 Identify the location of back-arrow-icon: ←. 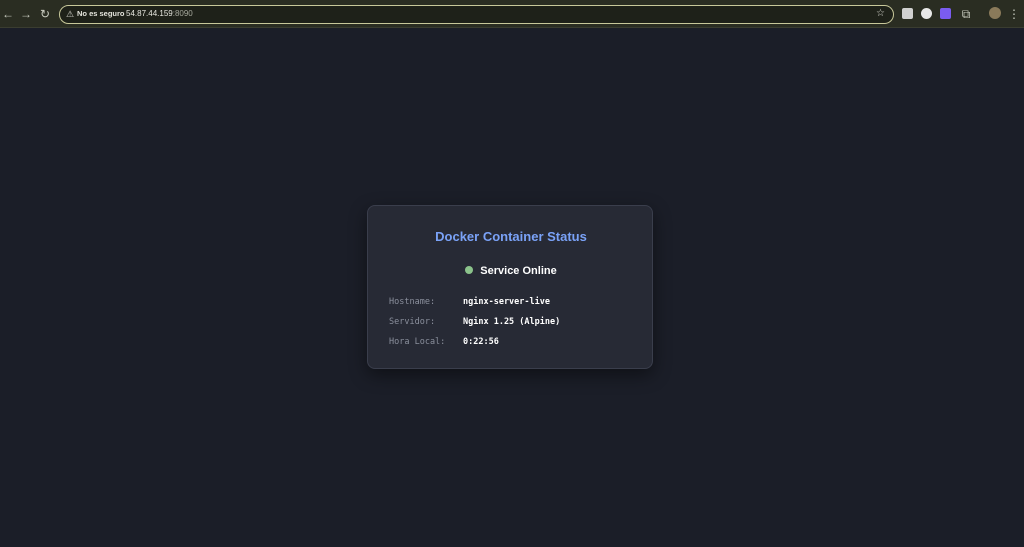
(8, 14).